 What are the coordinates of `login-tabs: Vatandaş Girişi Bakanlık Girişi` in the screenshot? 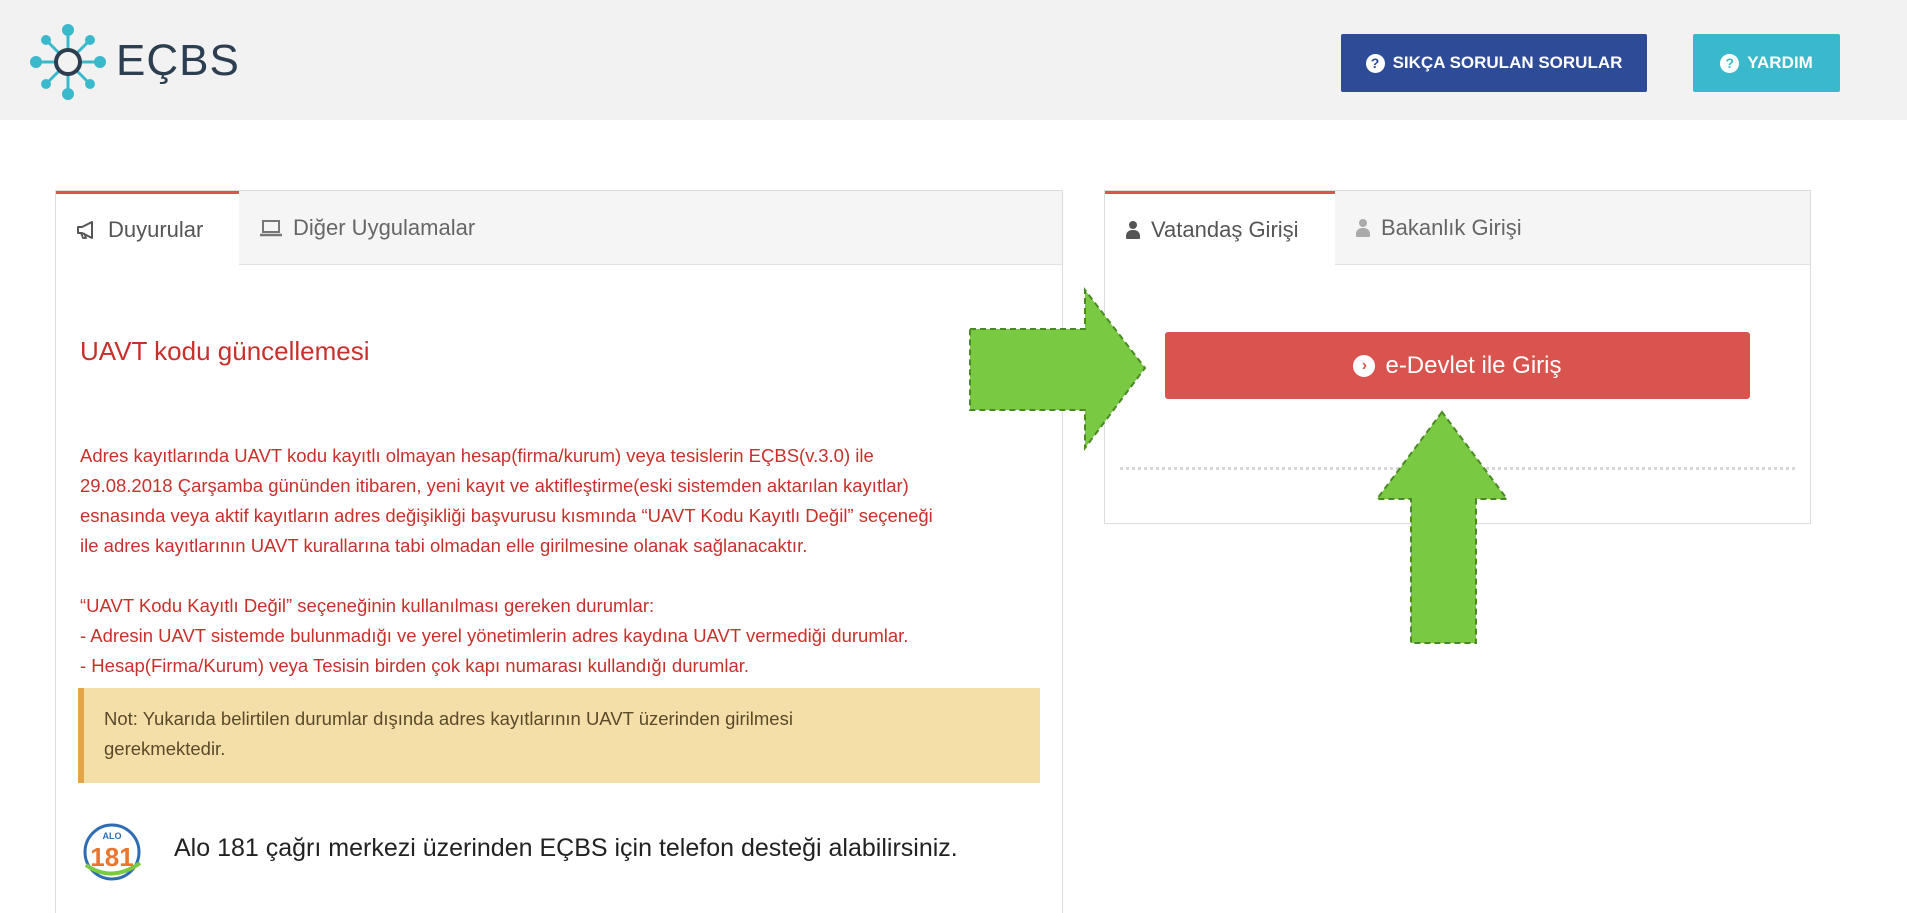 It's located at (1457, 228).